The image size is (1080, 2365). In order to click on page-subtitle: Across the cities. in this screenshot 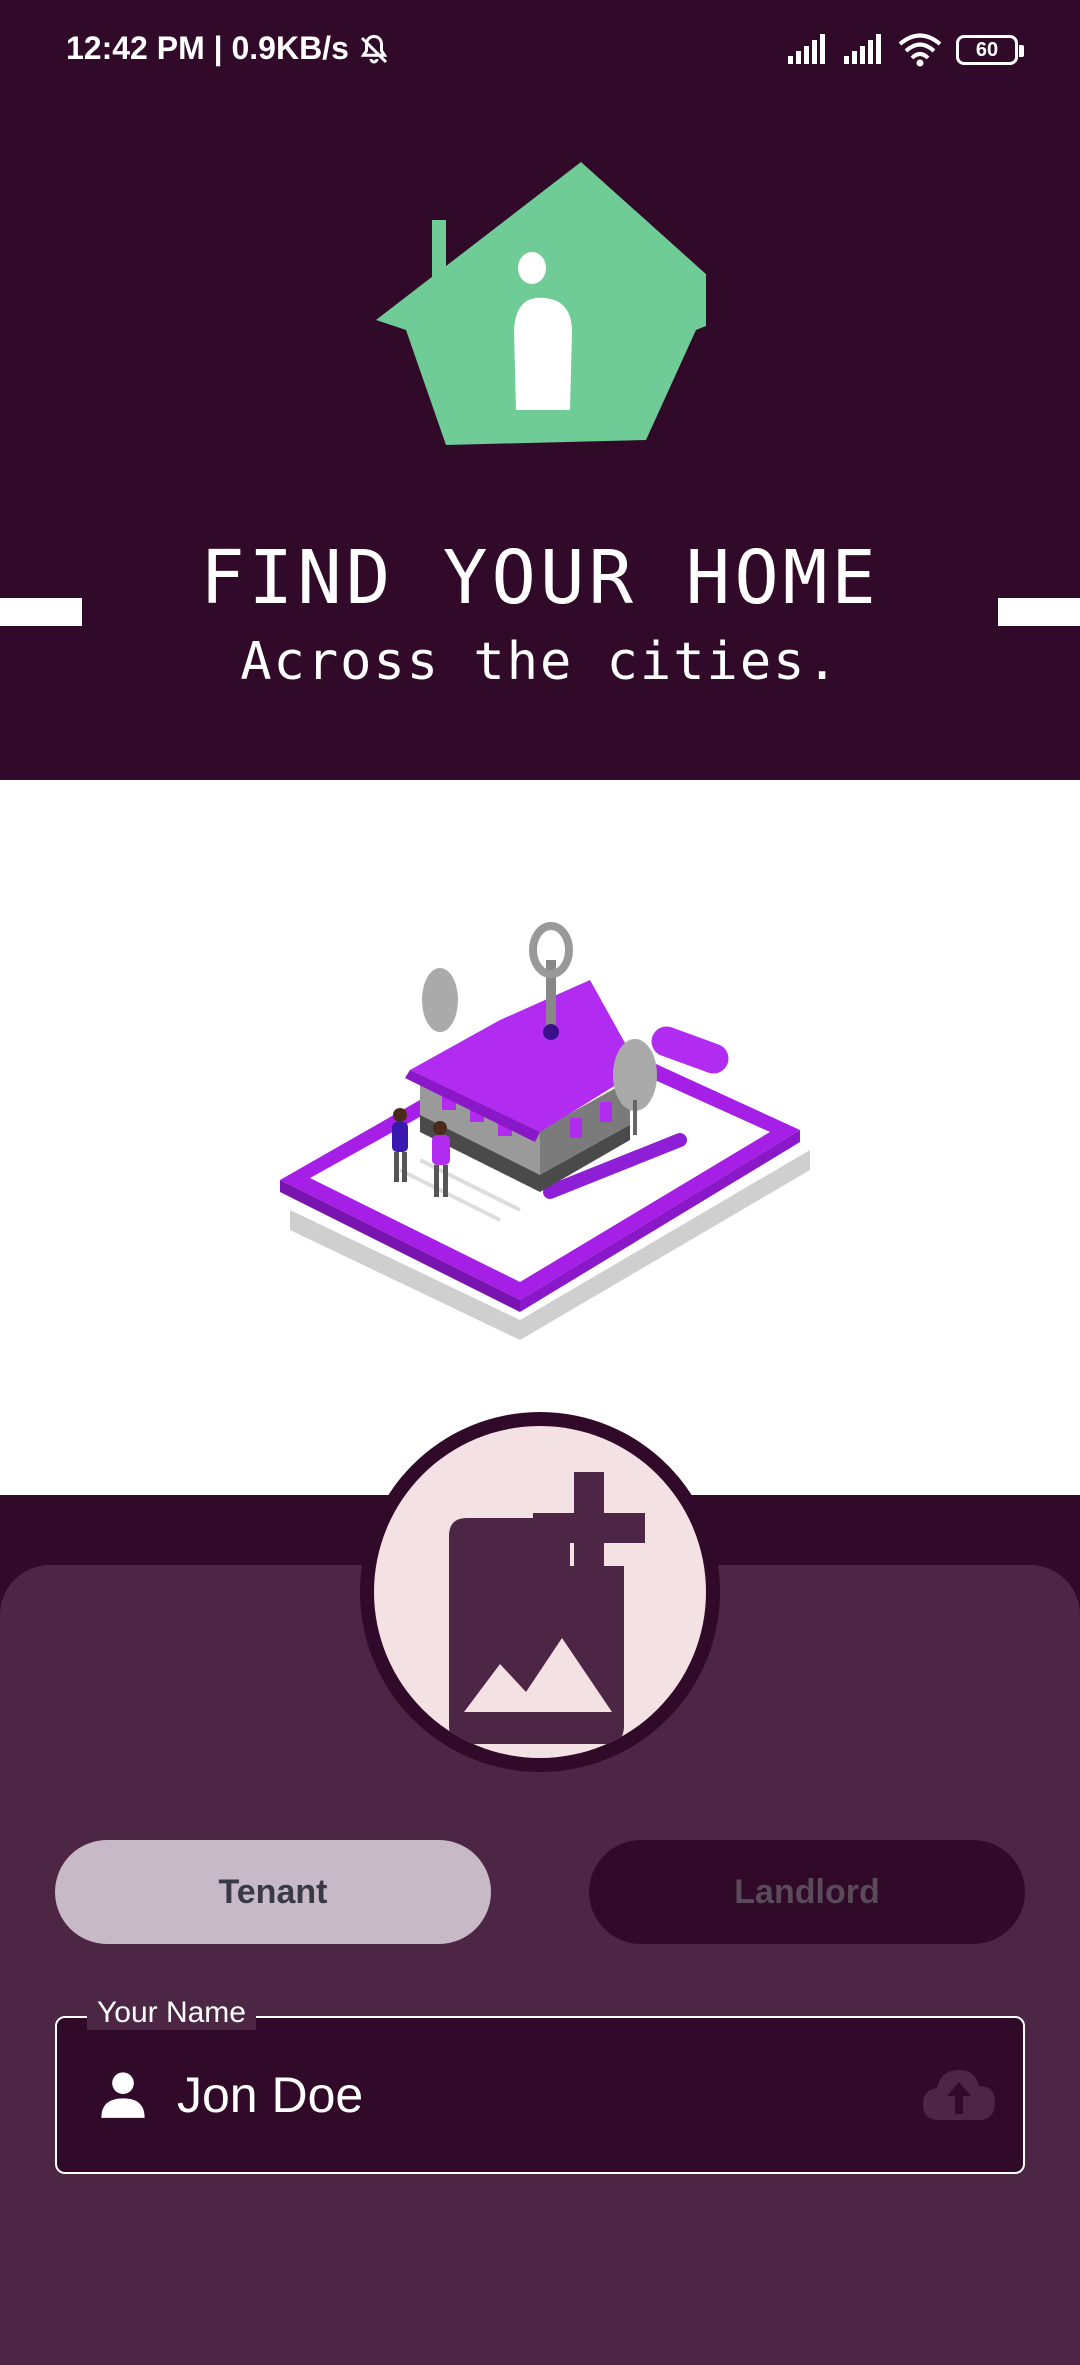, I will do `click(540, 662)`.